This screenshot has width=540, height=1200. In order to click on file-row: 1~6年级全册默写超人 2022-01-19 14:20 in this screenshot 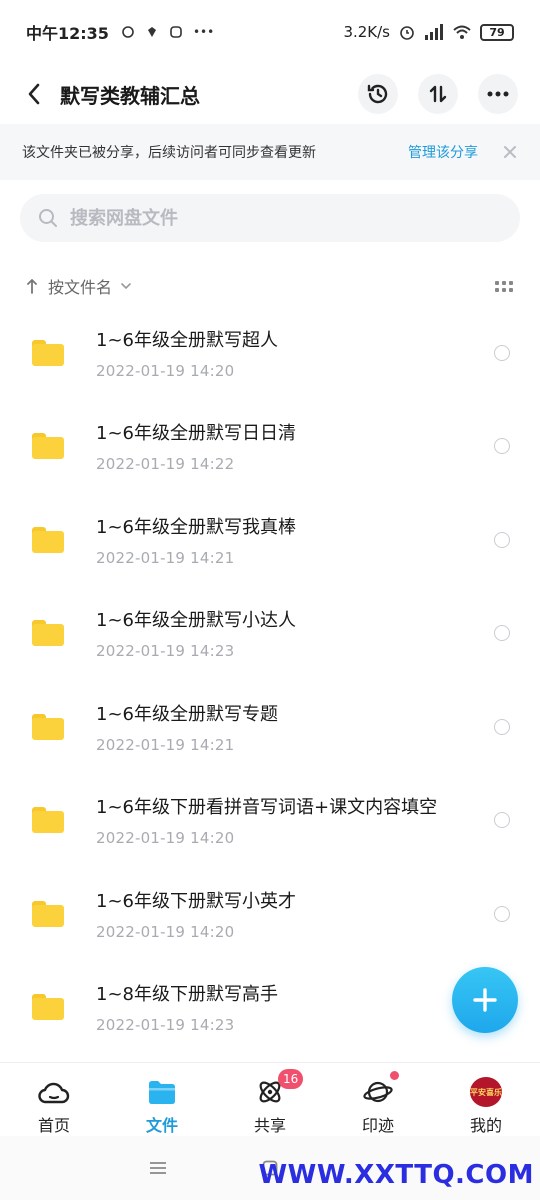, I will do `click(270, 353)`.